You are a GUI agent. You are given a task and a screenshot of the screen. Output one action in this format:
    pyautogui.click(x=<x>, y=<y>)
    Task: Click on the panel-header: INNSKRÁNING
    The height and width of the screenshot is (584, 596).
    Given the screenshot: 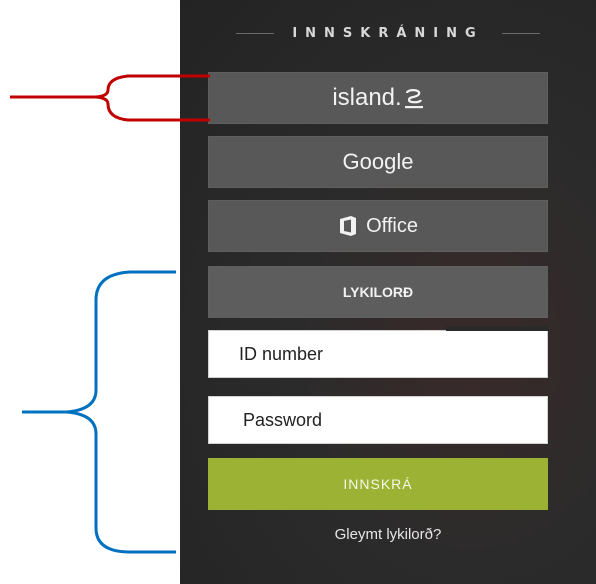 What is the action you would take?
    pyautogui.click(x=388, y=33)
    